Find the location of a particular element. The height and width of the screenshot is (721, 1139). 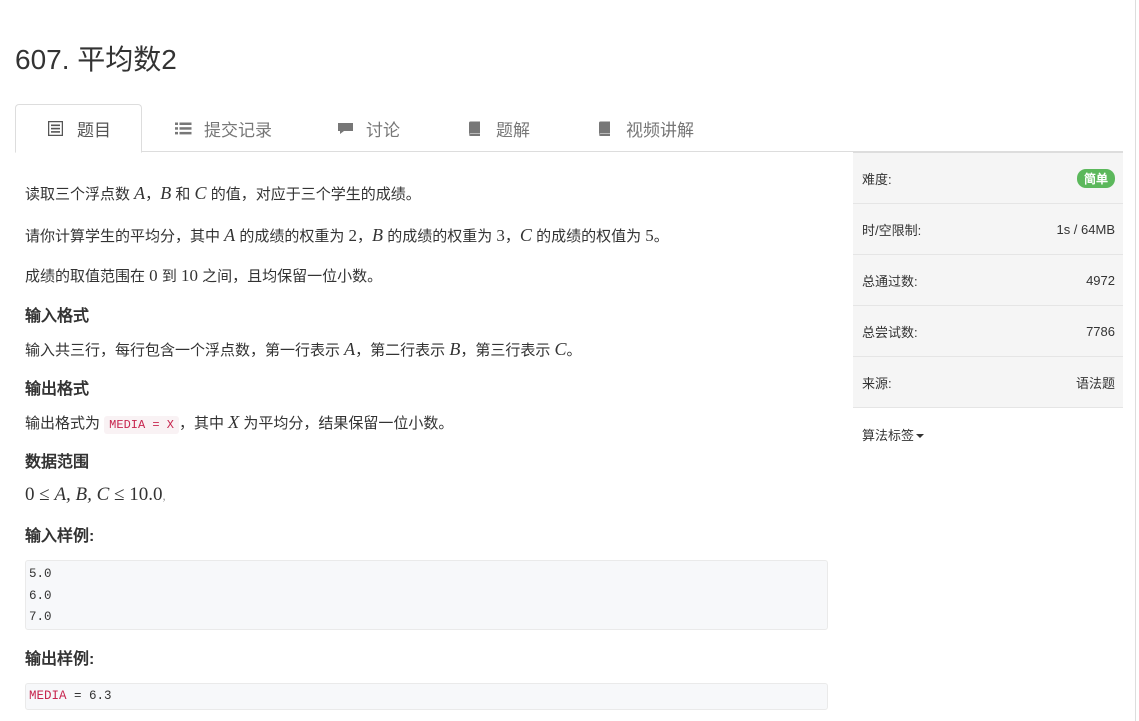

attempts-row: 总尝试数: 7786 is located at coordinates (988, 331).